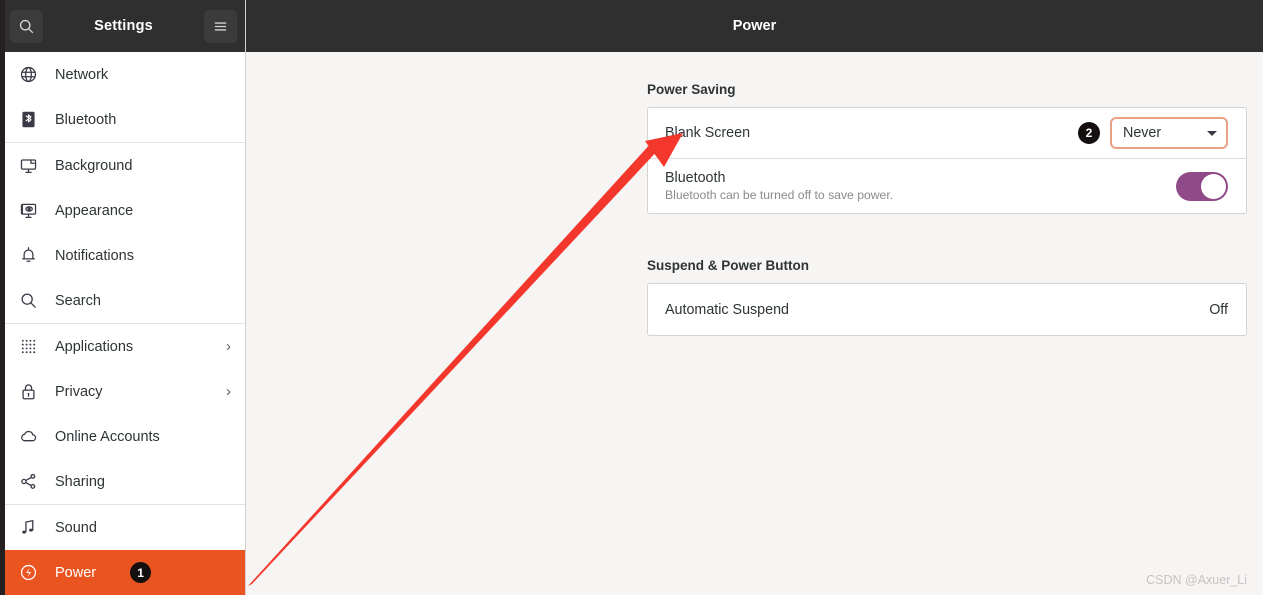  What do you see at coordinates (86, 119) in the screenshot?
I see `sidebar-item-label: Bluetooth` at bounding box center [86, 119].